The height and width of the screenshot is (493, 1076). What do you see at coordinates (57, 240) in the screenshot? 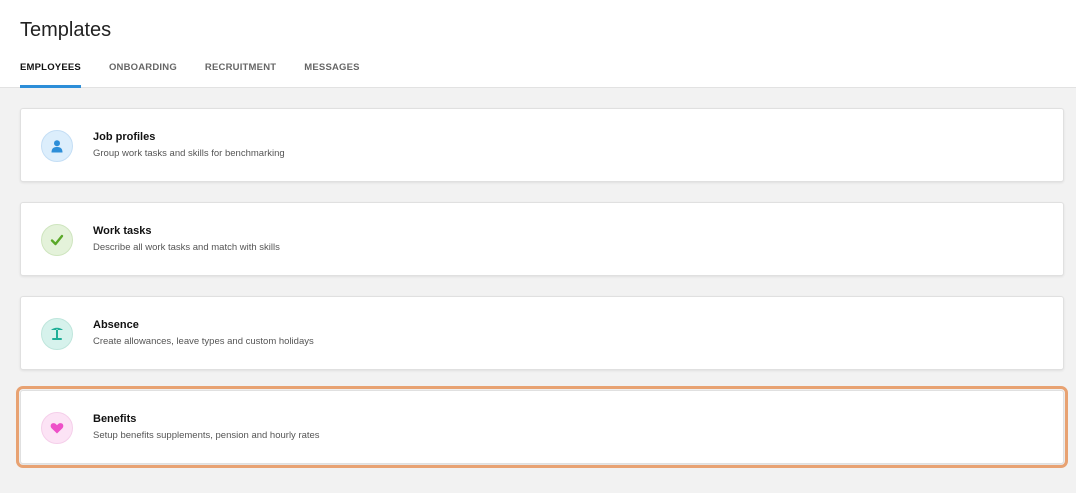
I see `checkmark-icon` at bounding box center [57, 240].